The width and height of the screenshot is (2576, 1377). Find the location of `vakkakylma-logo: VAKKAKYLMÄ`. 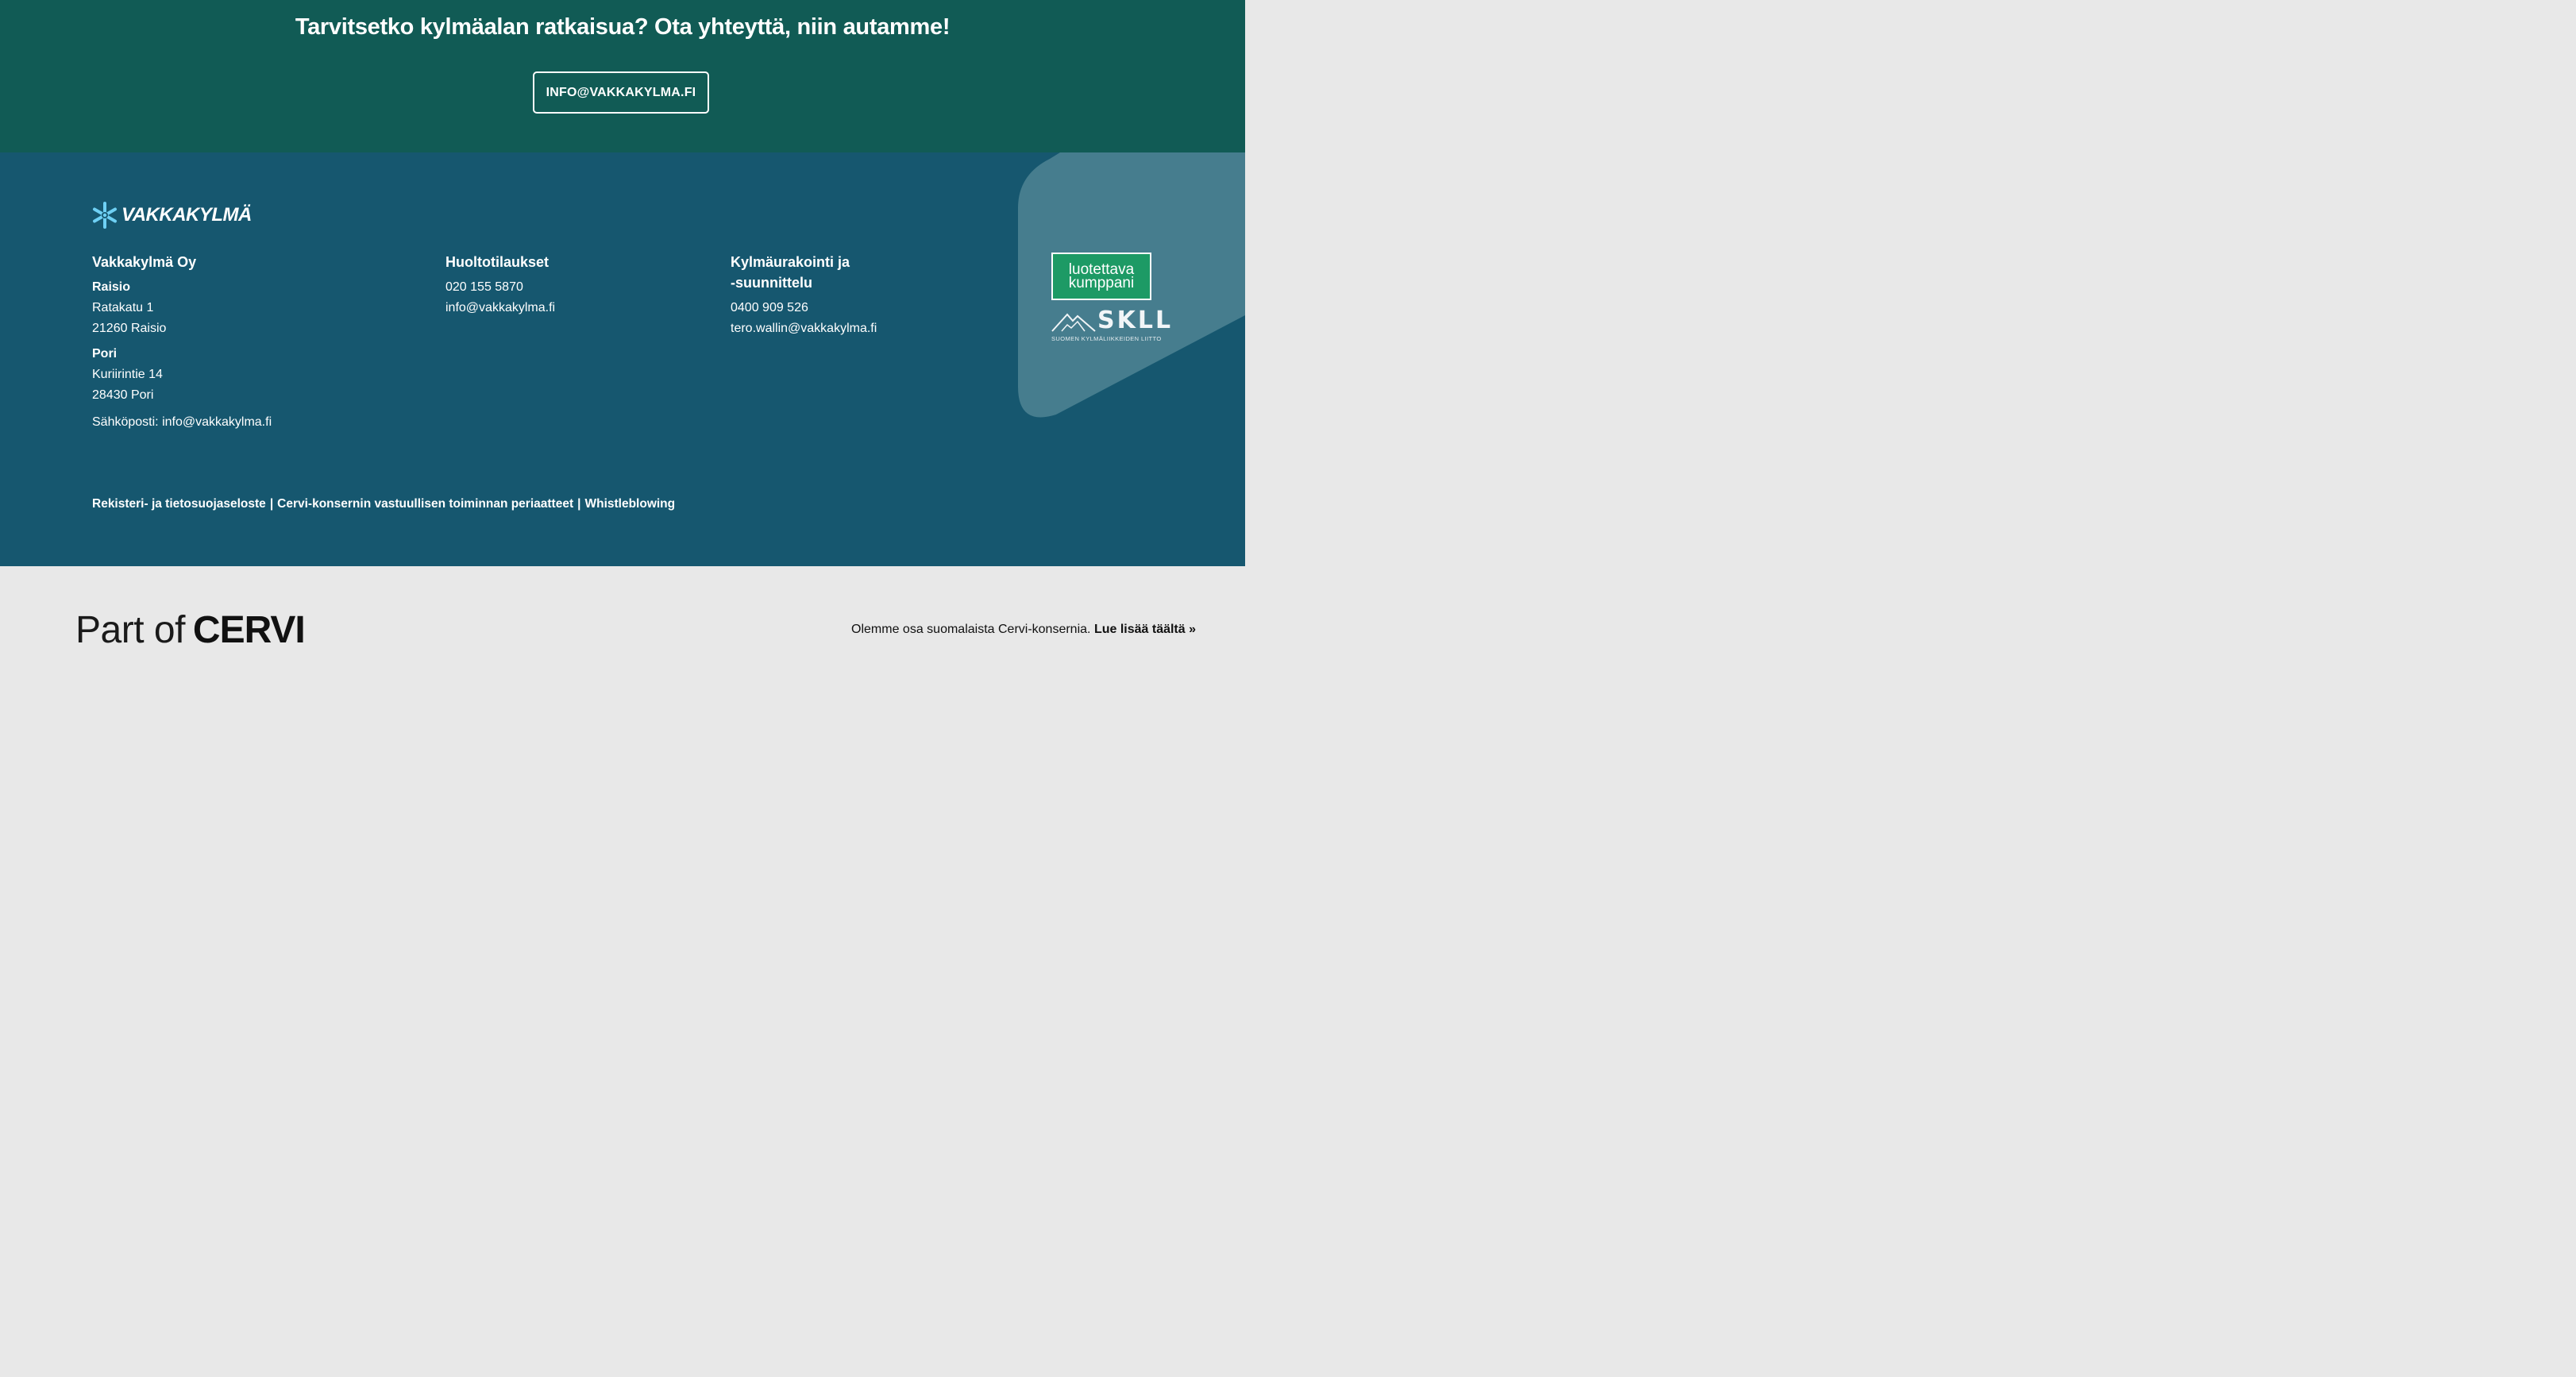

vakkakylma-logo: VAKKAKYLMÄ is located at coordinates (171, 215).